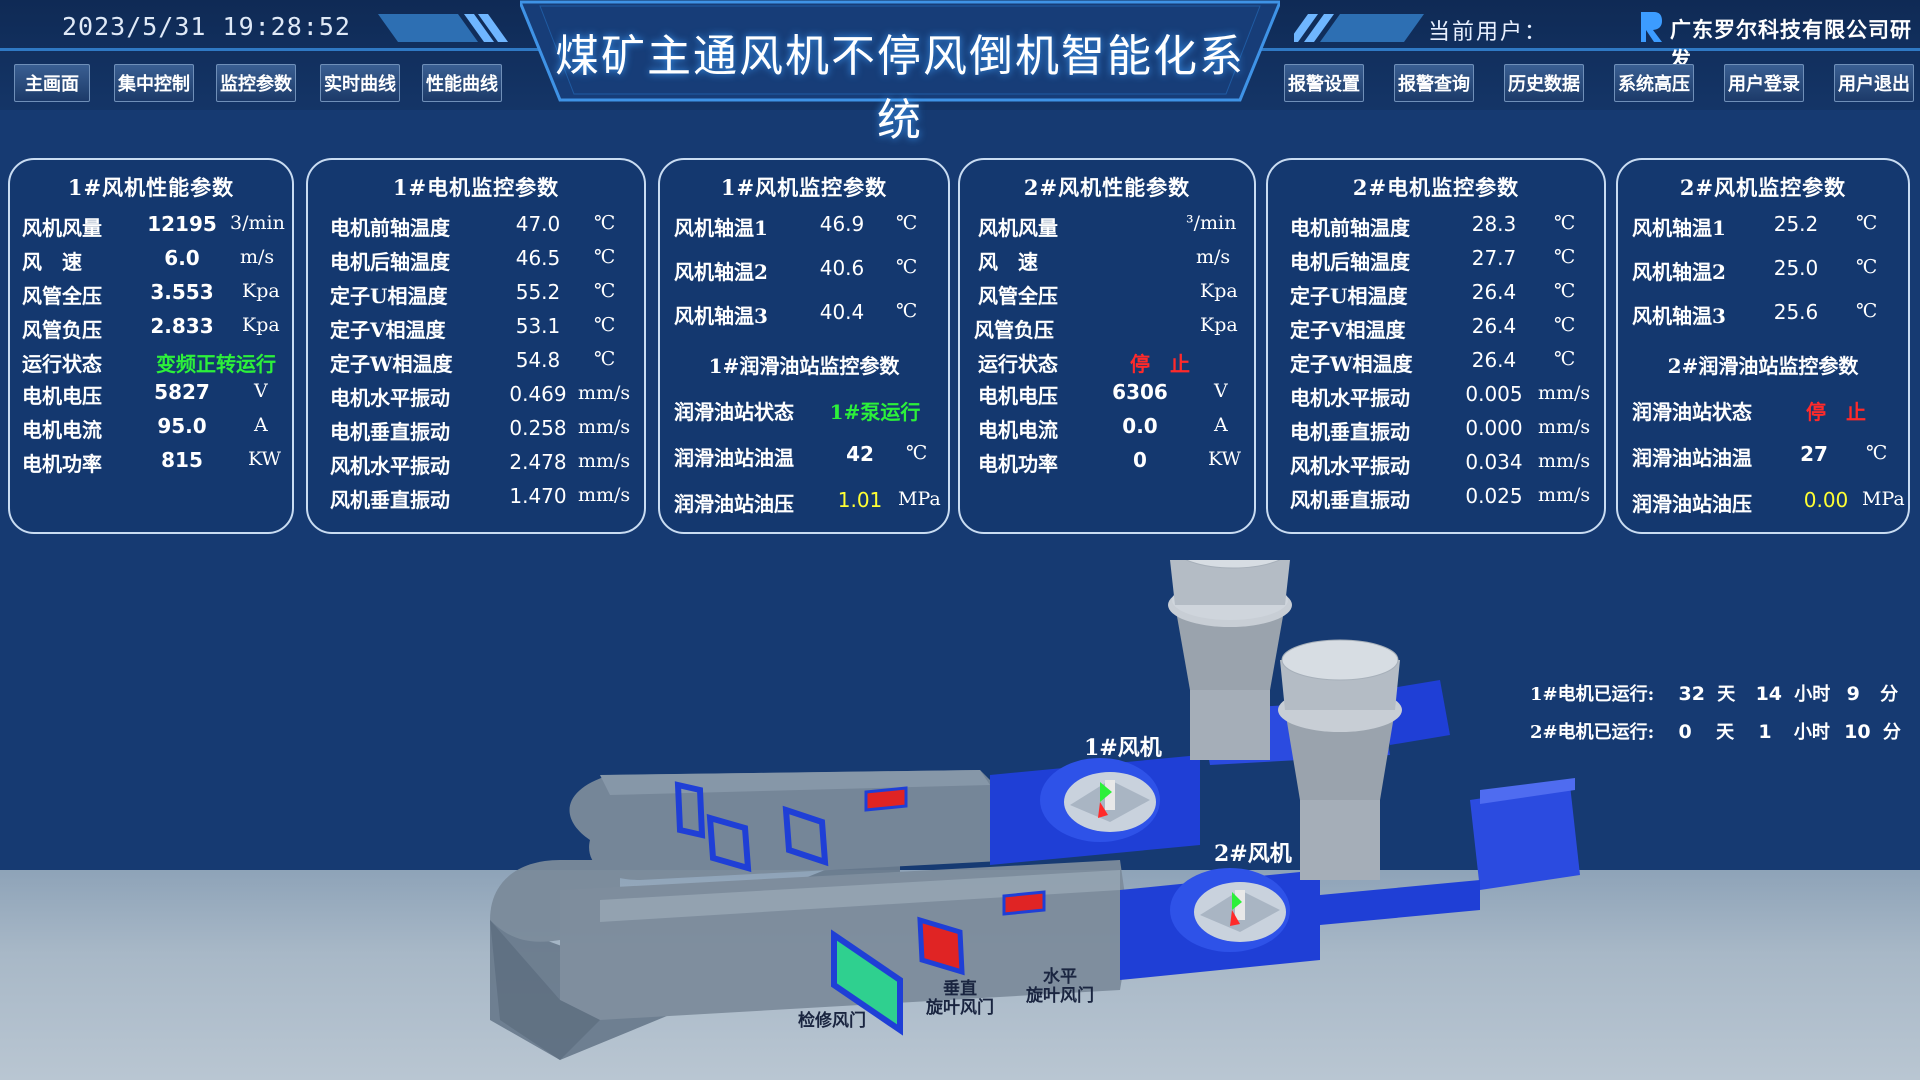 This screenshot has width=1920, height=1080. I want to click on param-value: 55.2, so click(538, 292).